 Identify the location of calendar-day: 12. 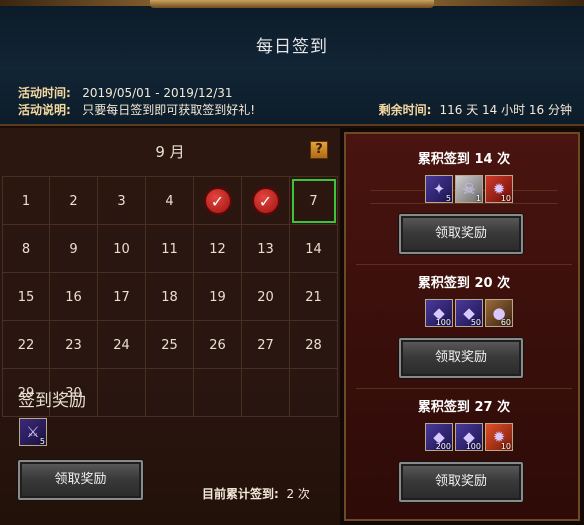
(218, 249).